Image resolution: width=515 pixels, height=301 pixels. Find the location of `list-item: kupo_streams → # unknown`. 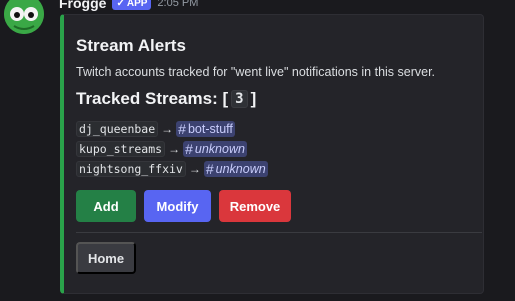

list-item: kupo_streams → # unknown is located at coordinates (272, 149).